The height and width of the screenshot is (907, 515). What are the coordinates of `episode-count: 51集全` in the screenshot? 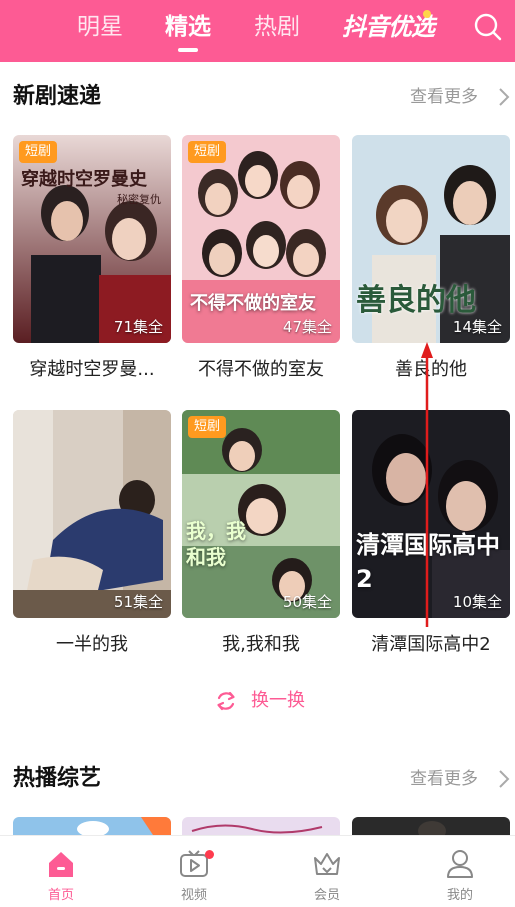 It's located at (138, 602).